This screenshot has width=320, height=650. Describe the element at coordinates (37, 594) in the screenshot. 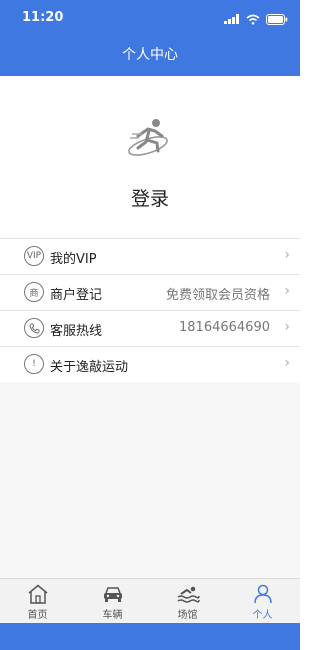

I see `home-icon` at that location.